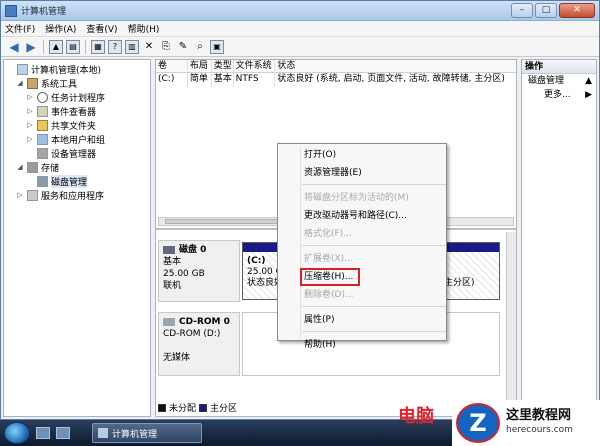 The width and height of the screenshot is (600, 446). I want to click on legend-primary: 主分区, so click(224, 409).